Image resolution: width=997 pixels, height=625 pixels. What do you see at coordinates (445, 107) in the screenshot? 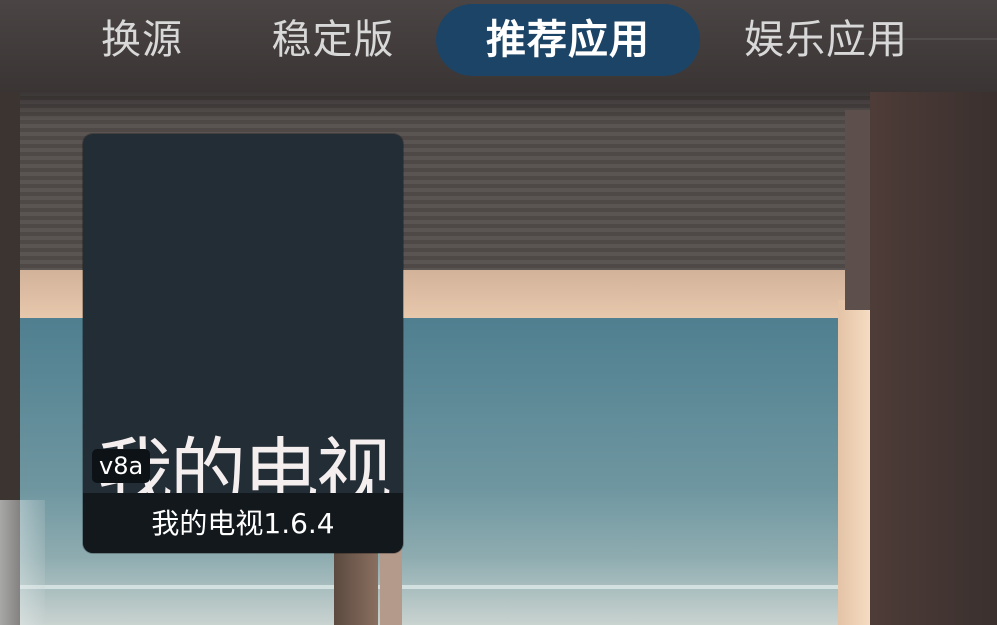
I see `blind-shadow` at bounding box center [445, 107].